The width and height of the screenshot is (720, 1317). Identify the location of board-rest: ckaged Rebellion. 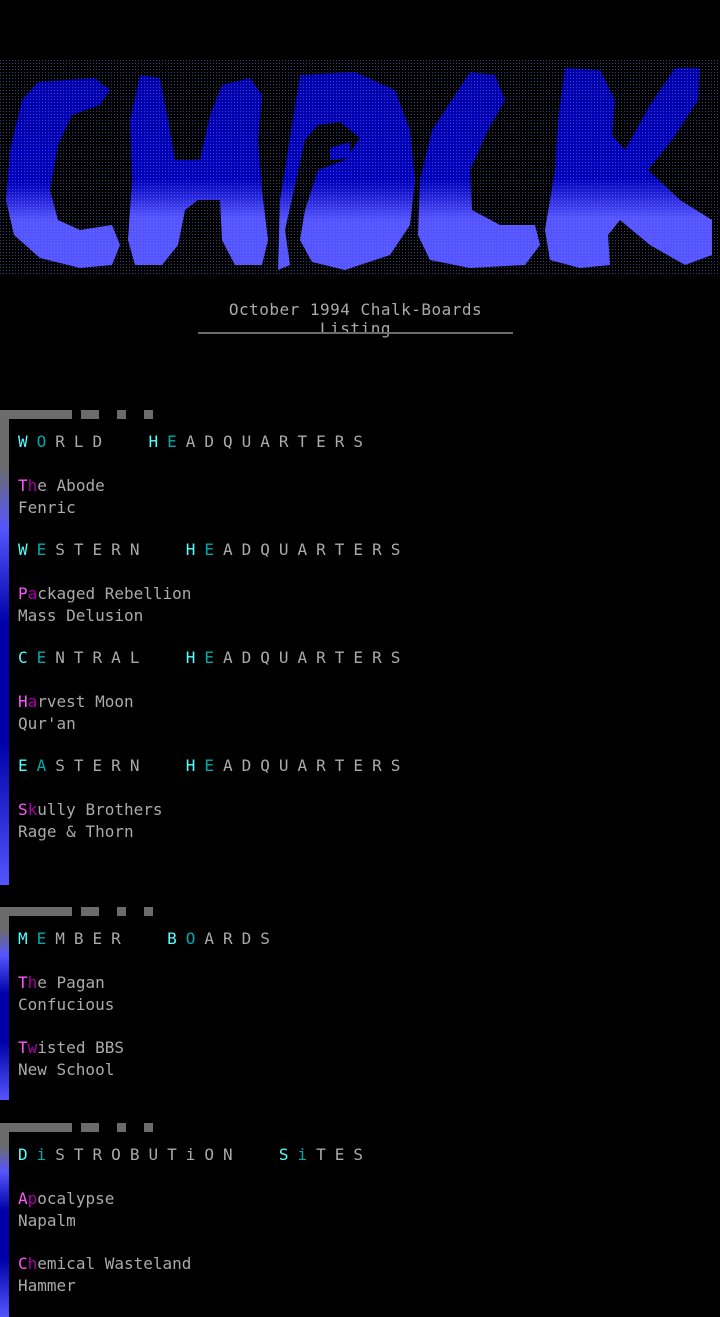
(114, 593).